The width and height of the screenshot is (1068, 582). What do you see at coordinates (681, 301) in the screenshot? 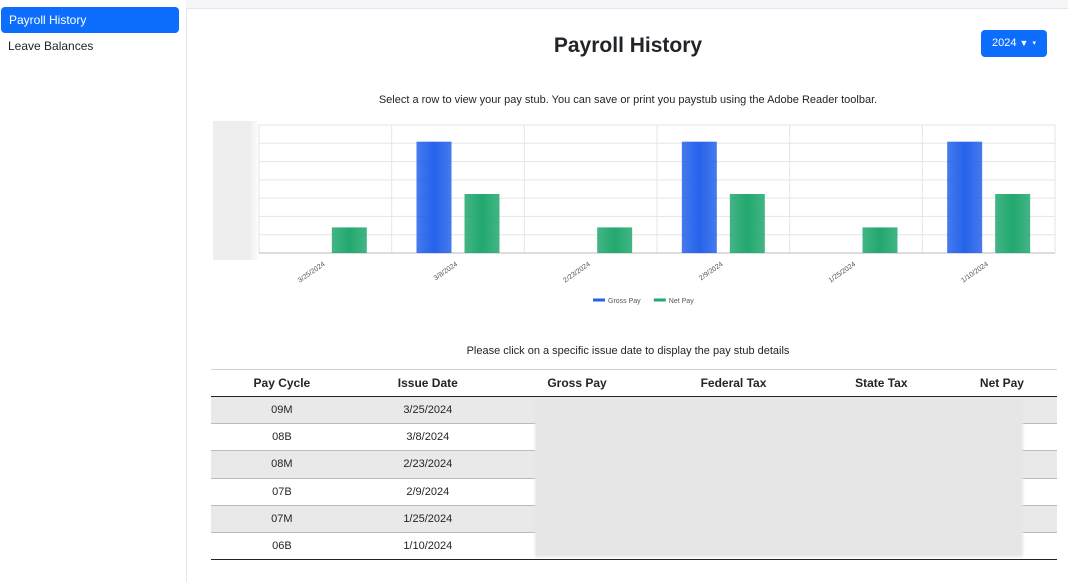
I see `legend-label: Net Pay` at bounding box center [681, 301].